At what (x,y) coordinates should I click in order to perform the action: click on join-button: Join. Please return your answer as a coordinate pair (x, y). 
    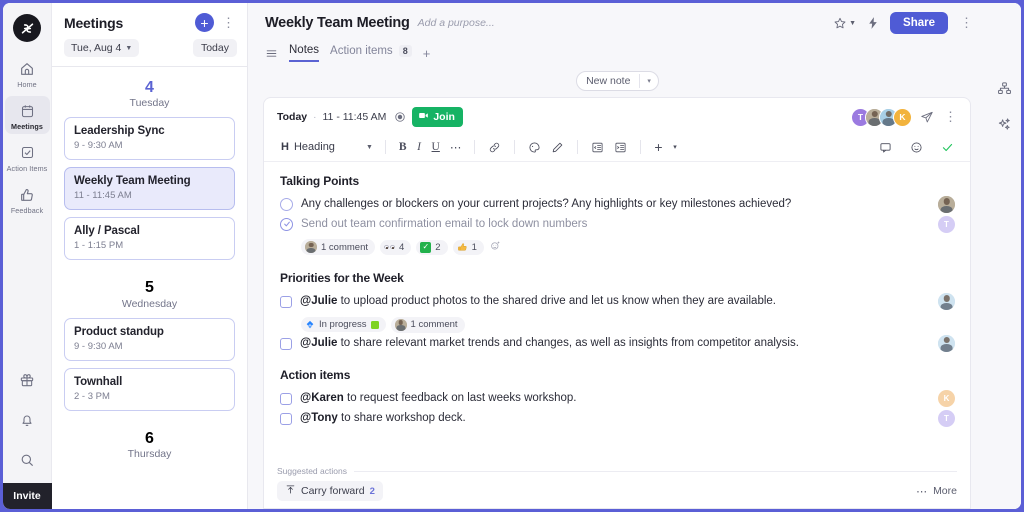
    Looking at the image, I should click on (437, 117).